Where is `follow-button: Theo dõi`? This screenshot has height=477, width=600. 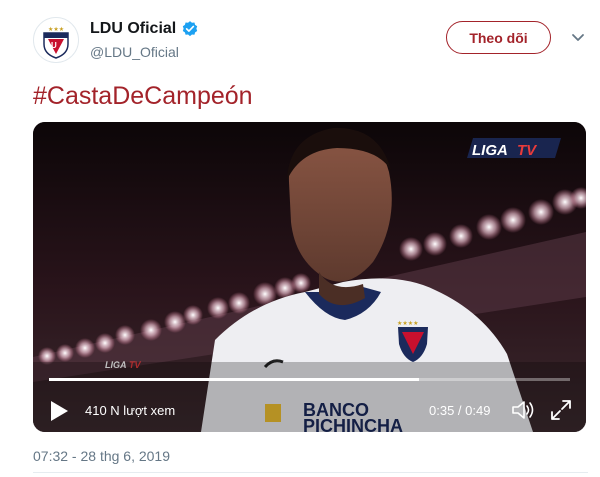 follow-button: Theo dõi is located at coordinates (498, 37).